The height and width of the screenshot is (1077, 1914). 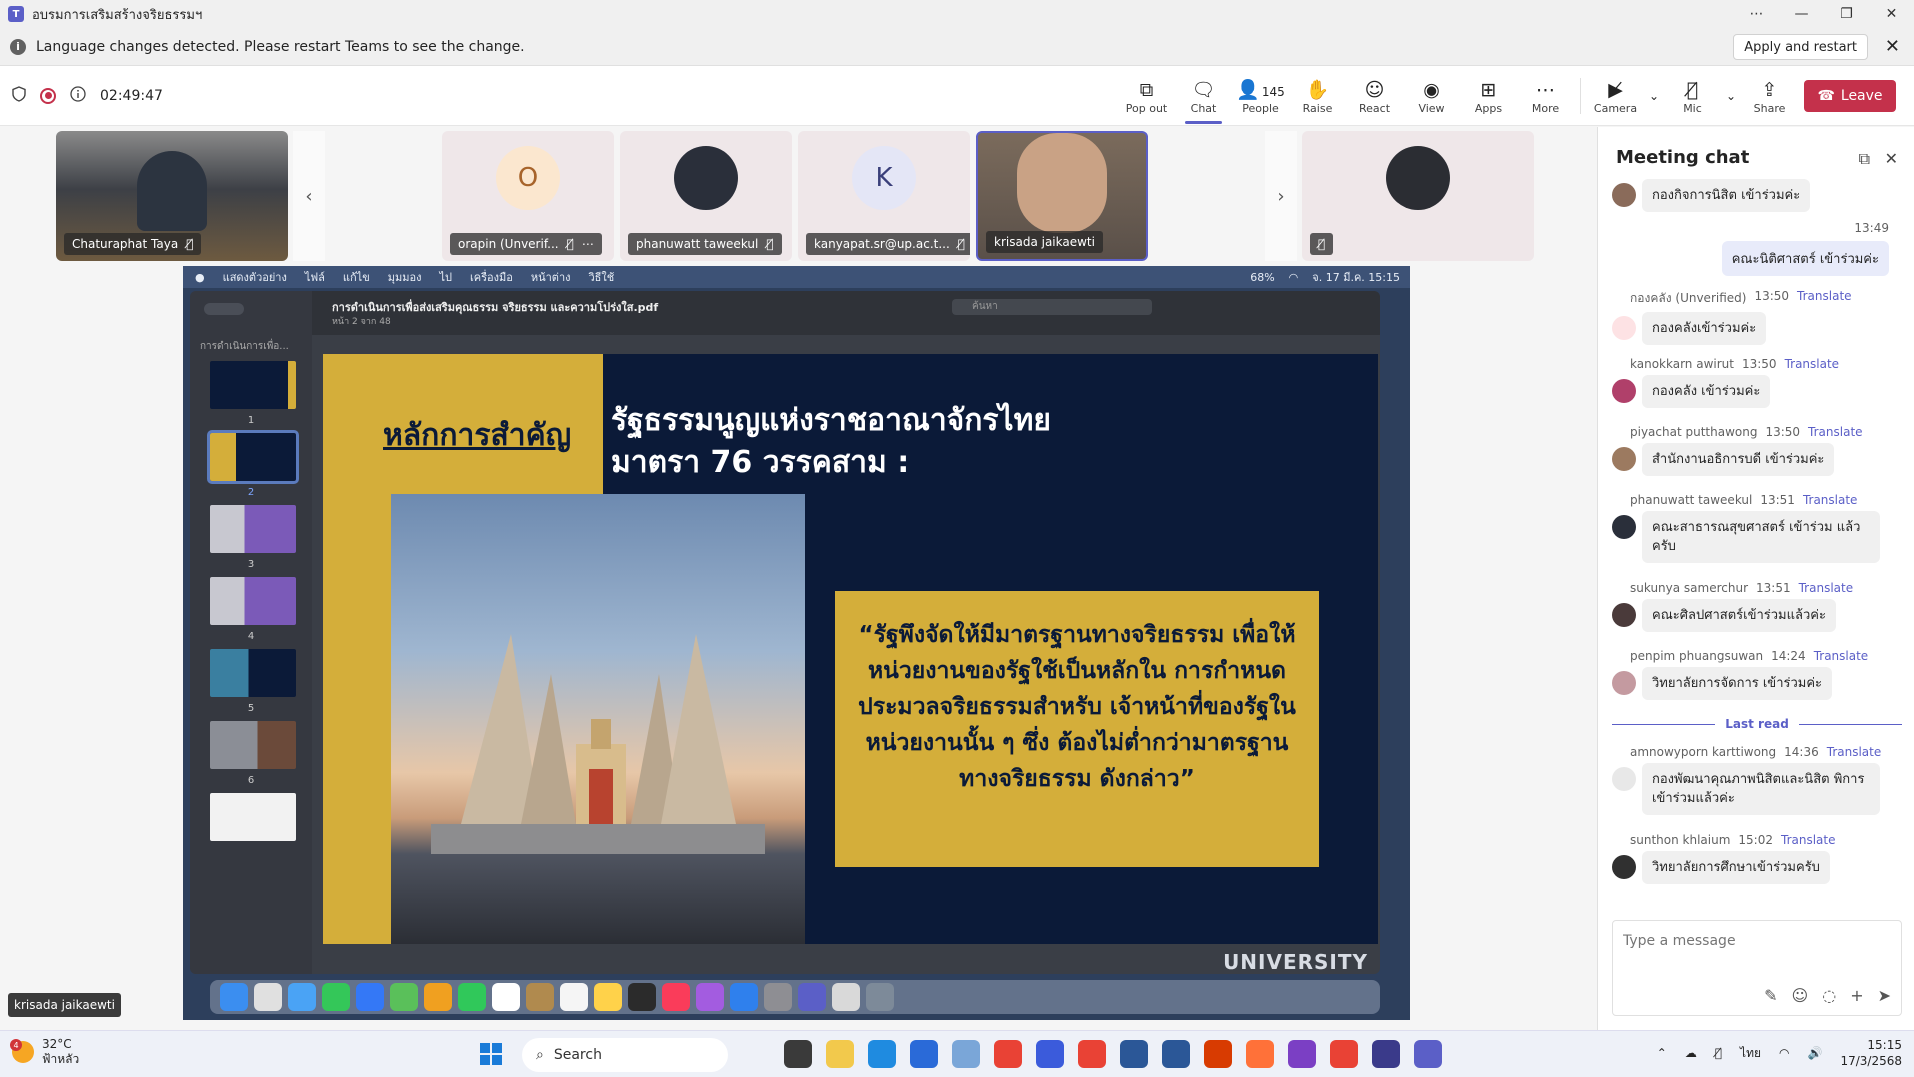 I want to click on windows-start-icon, so click(x=491, y=1054).